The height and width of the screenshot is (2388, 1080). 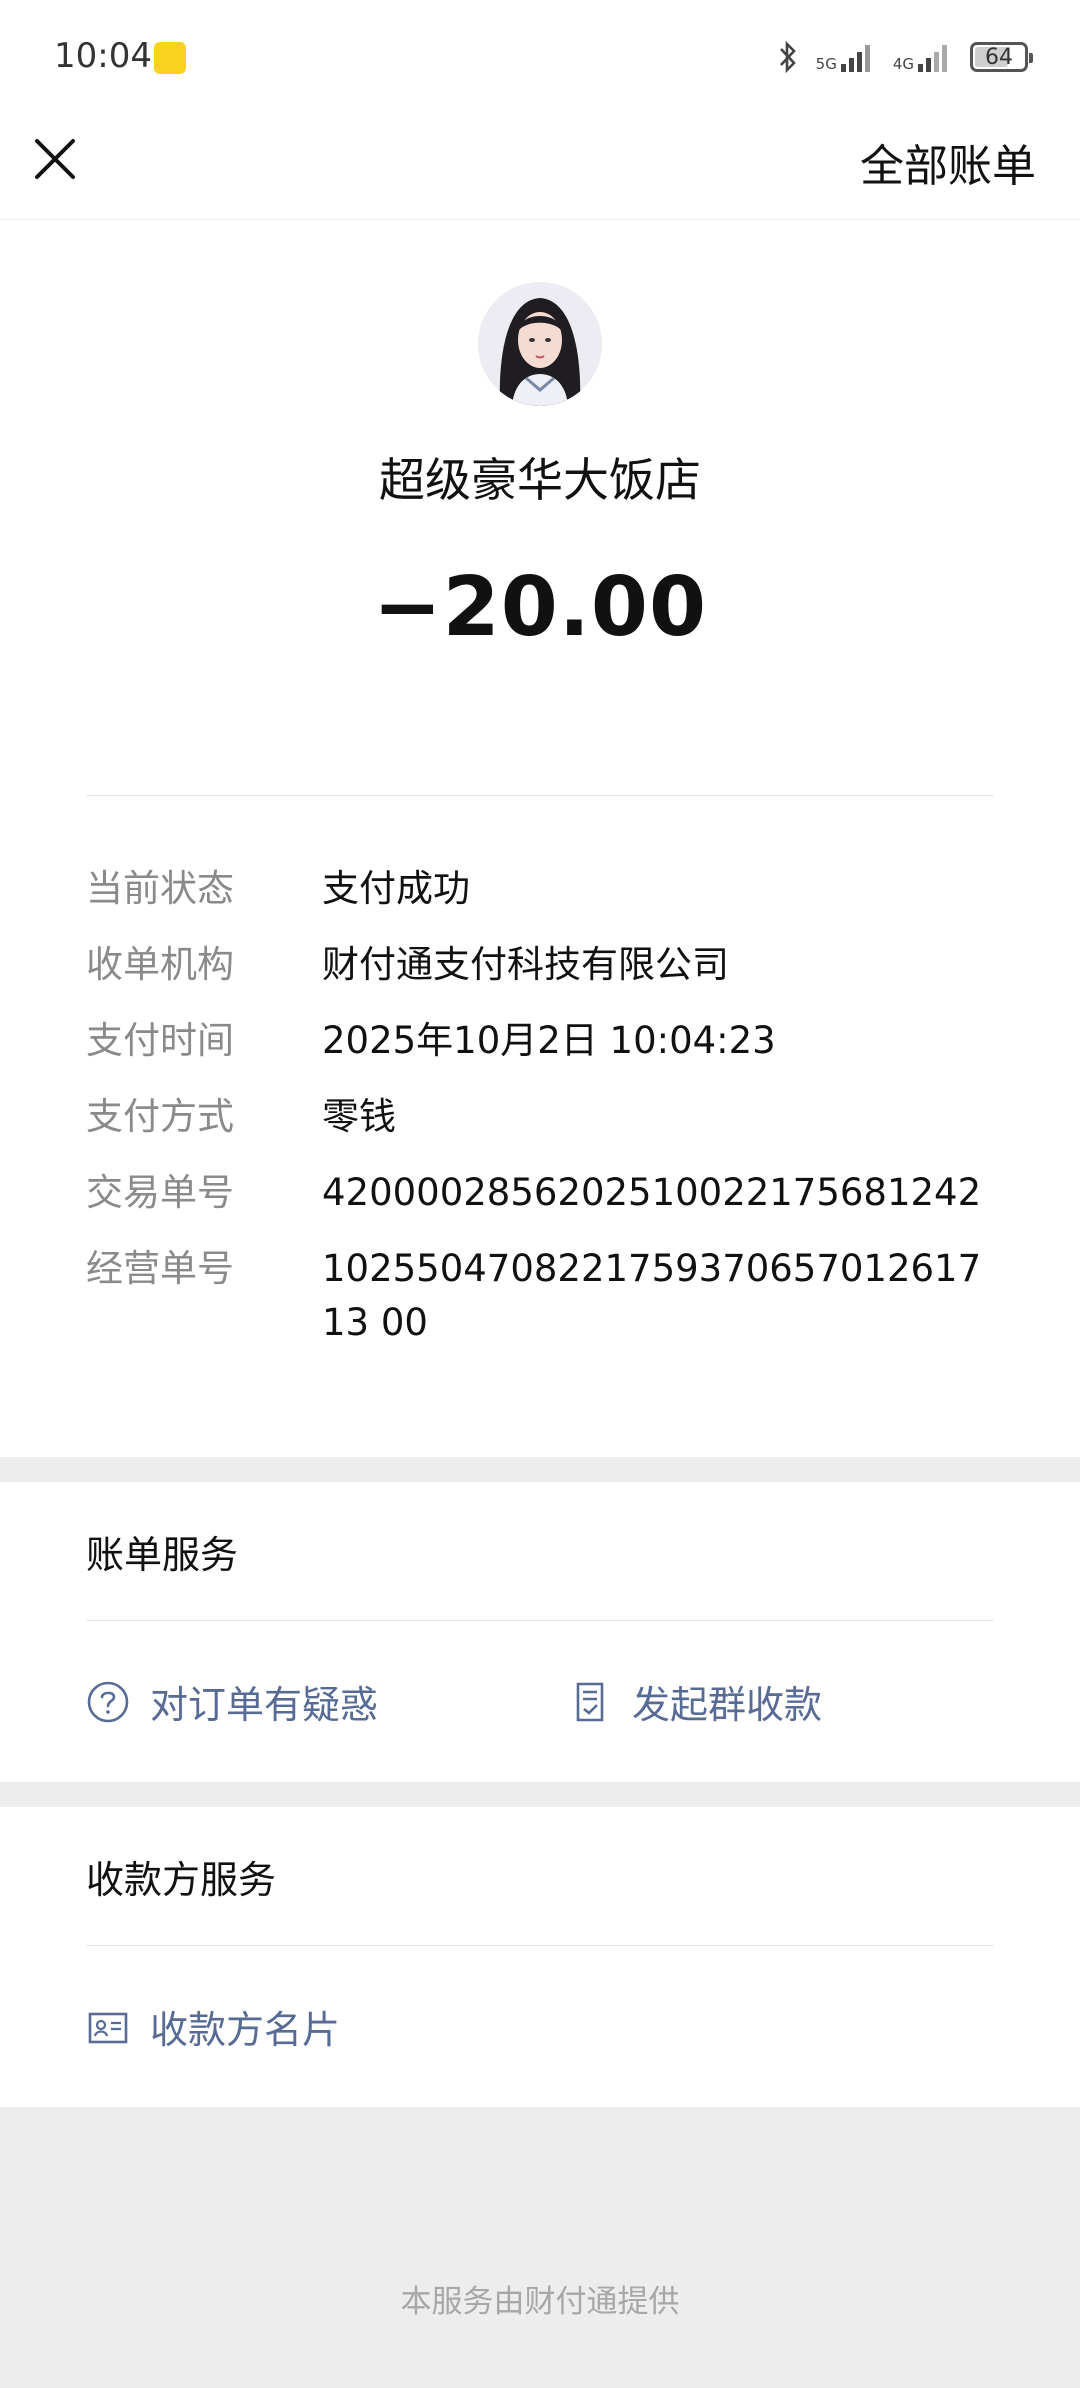 I want to click on detail-row-time: 支付时间 2025年10月2日 10:04:23, so click(x=551, y=1041).